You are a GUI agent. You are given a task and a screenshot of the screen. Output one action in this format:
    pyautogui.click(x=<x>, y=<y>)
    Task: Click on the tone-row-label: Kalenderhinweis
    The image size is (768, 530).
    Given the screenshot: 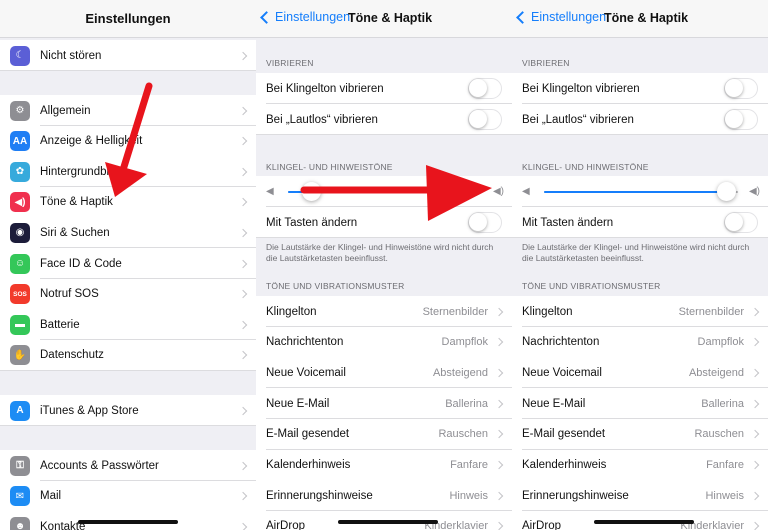 What is the action you would take?
    pyautogui.click(x=308, y=465)
    